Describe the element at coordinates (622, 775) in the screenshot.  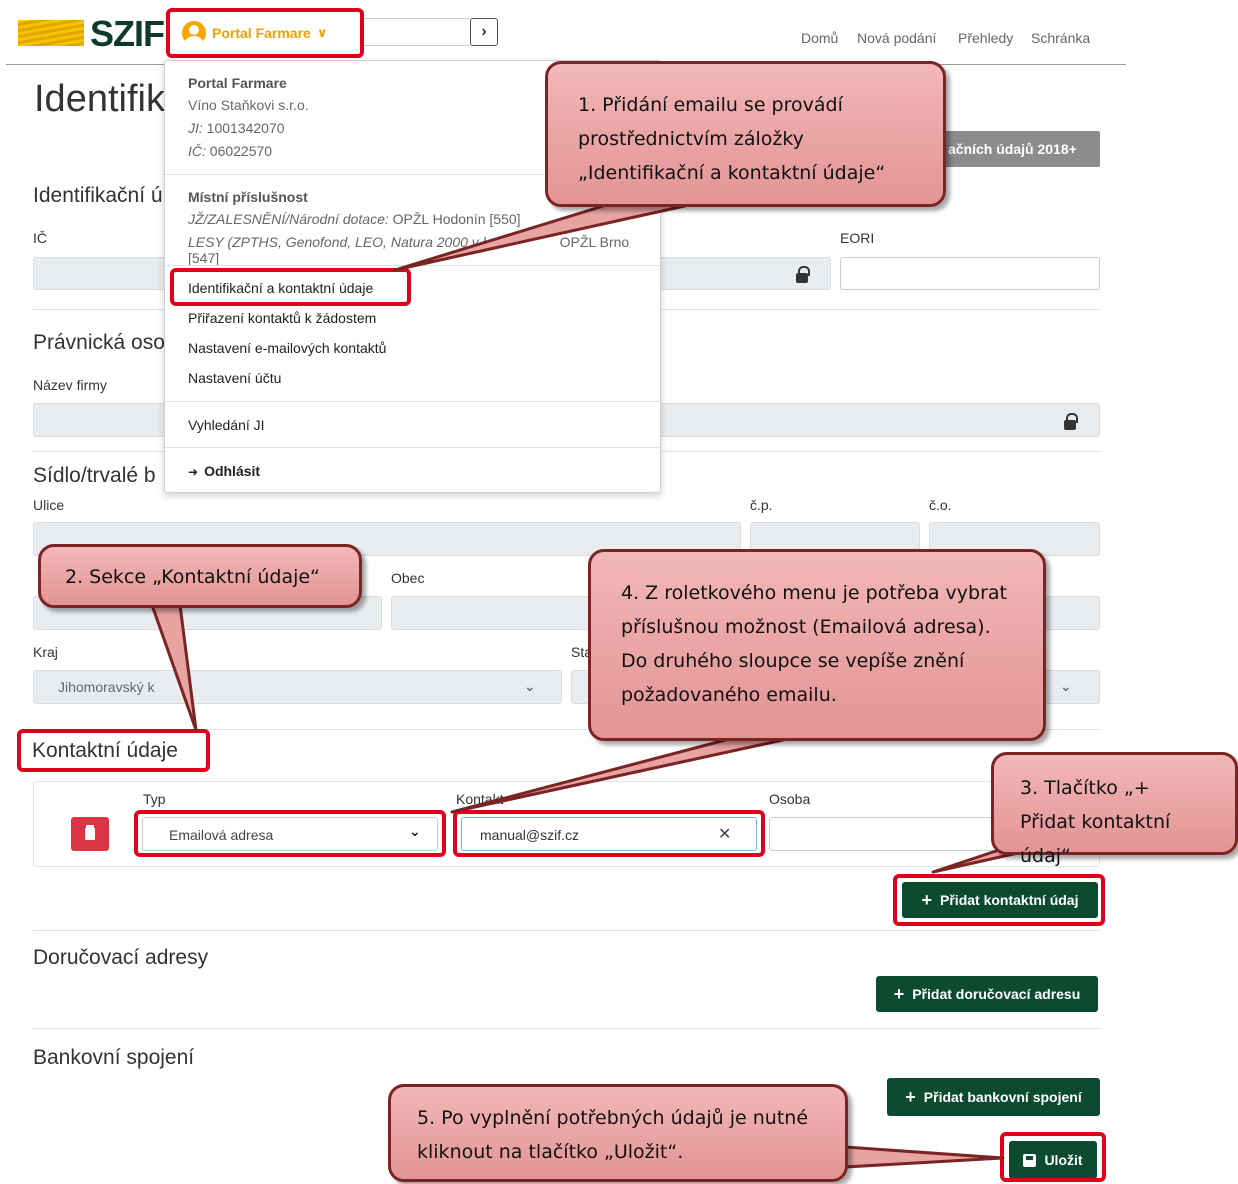
I see `callout-4-pointer` at that location.